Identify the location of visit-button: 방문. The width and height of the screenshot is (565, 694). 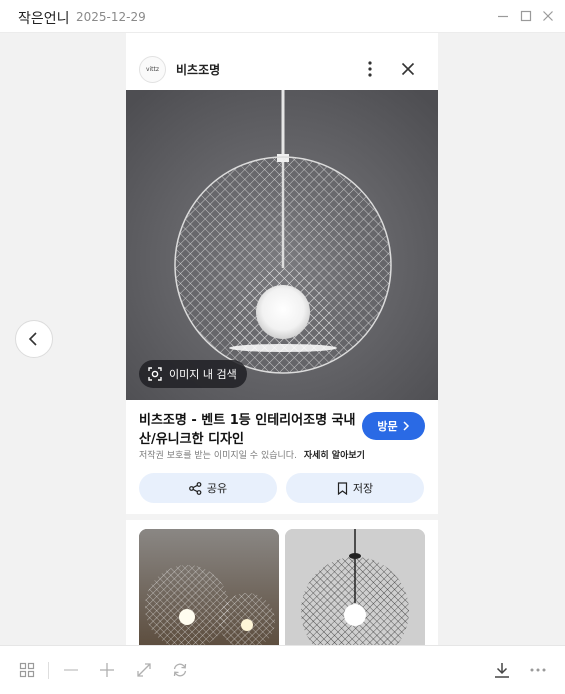
(393, 426).